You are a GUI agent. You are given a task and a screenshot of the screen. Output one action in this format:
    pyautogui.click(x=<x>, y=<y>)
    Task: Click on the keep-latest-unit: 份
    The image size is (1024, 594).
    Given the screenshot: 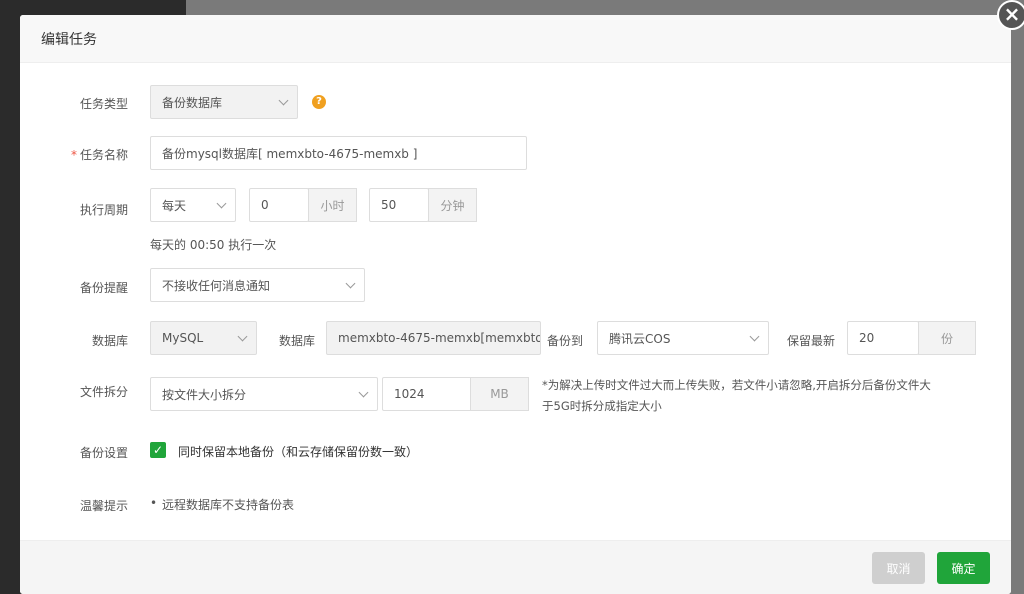 What is the action you would take?
    pyautogui.click(x=947, y=338)
    